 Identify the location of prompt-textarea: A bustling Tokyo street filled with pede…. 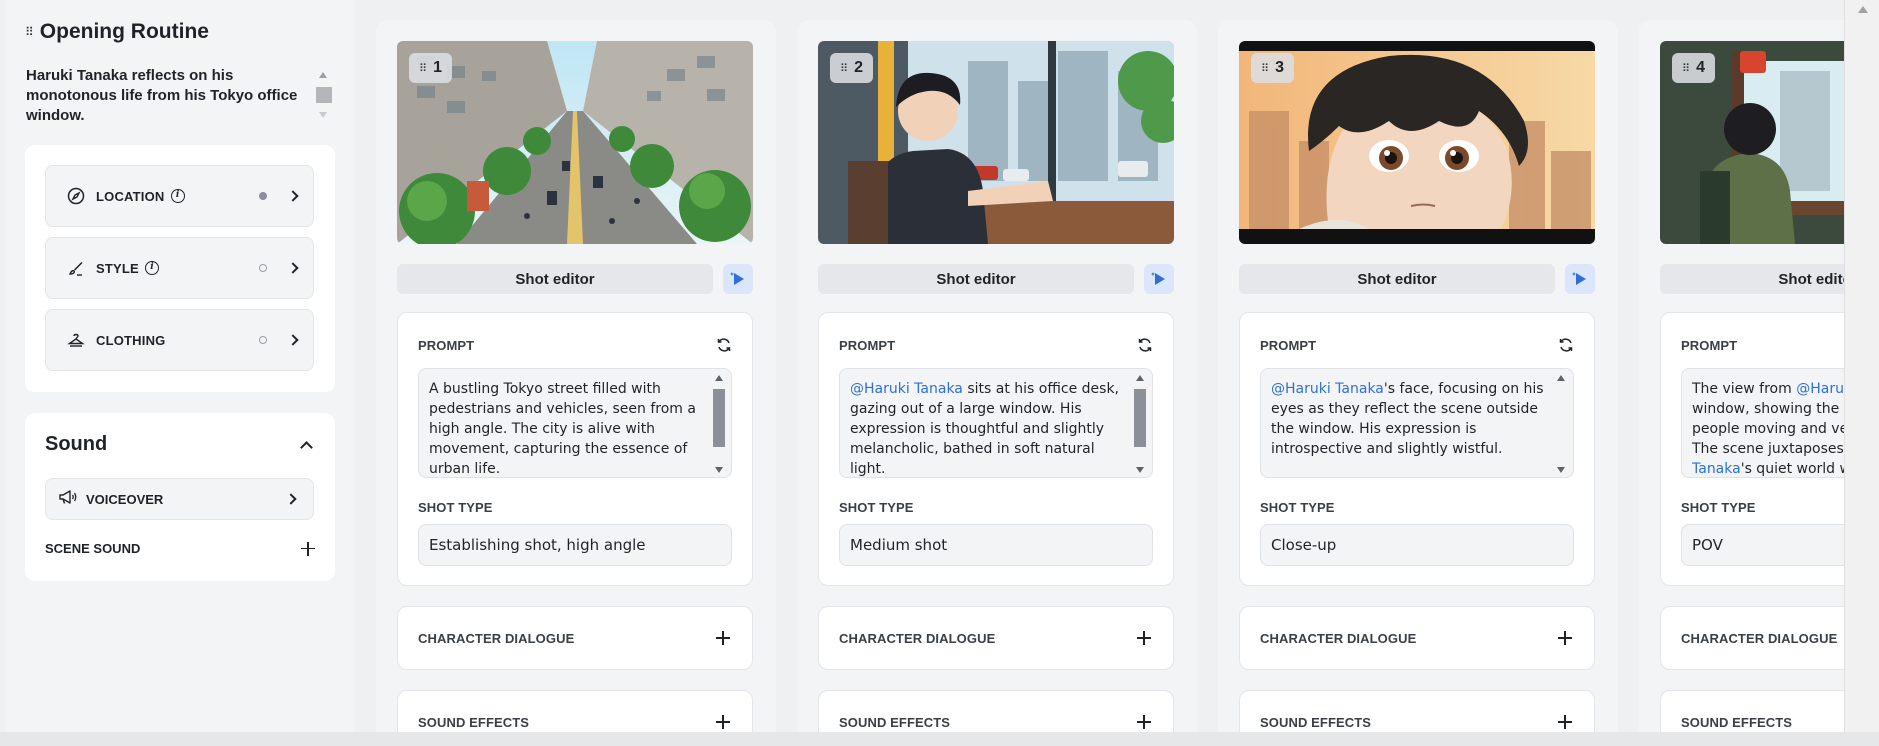
(575, 423).